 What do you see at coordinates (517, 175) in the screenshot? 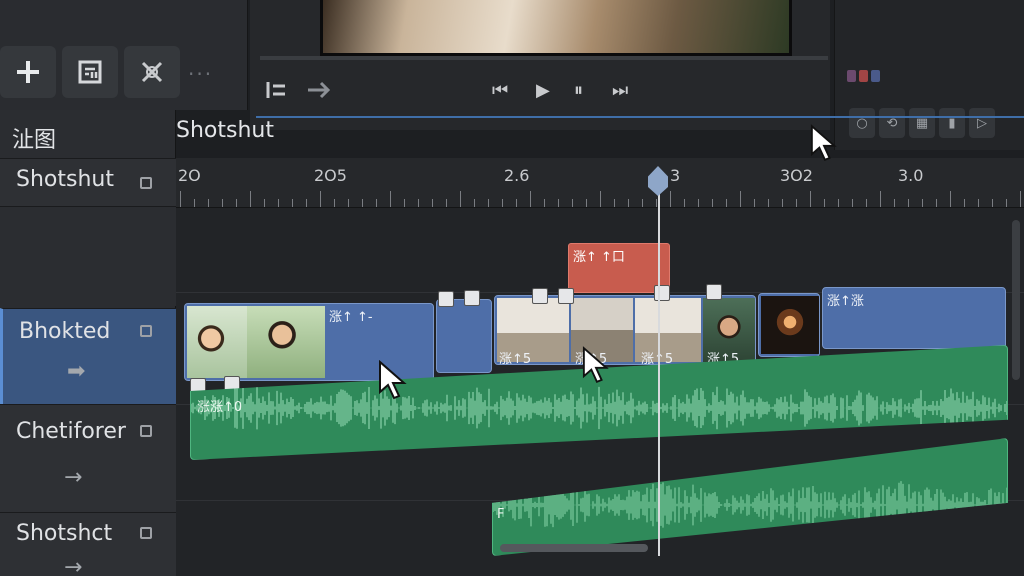
I see `ruler-label: 2.6` at bounding box center [517, 175].